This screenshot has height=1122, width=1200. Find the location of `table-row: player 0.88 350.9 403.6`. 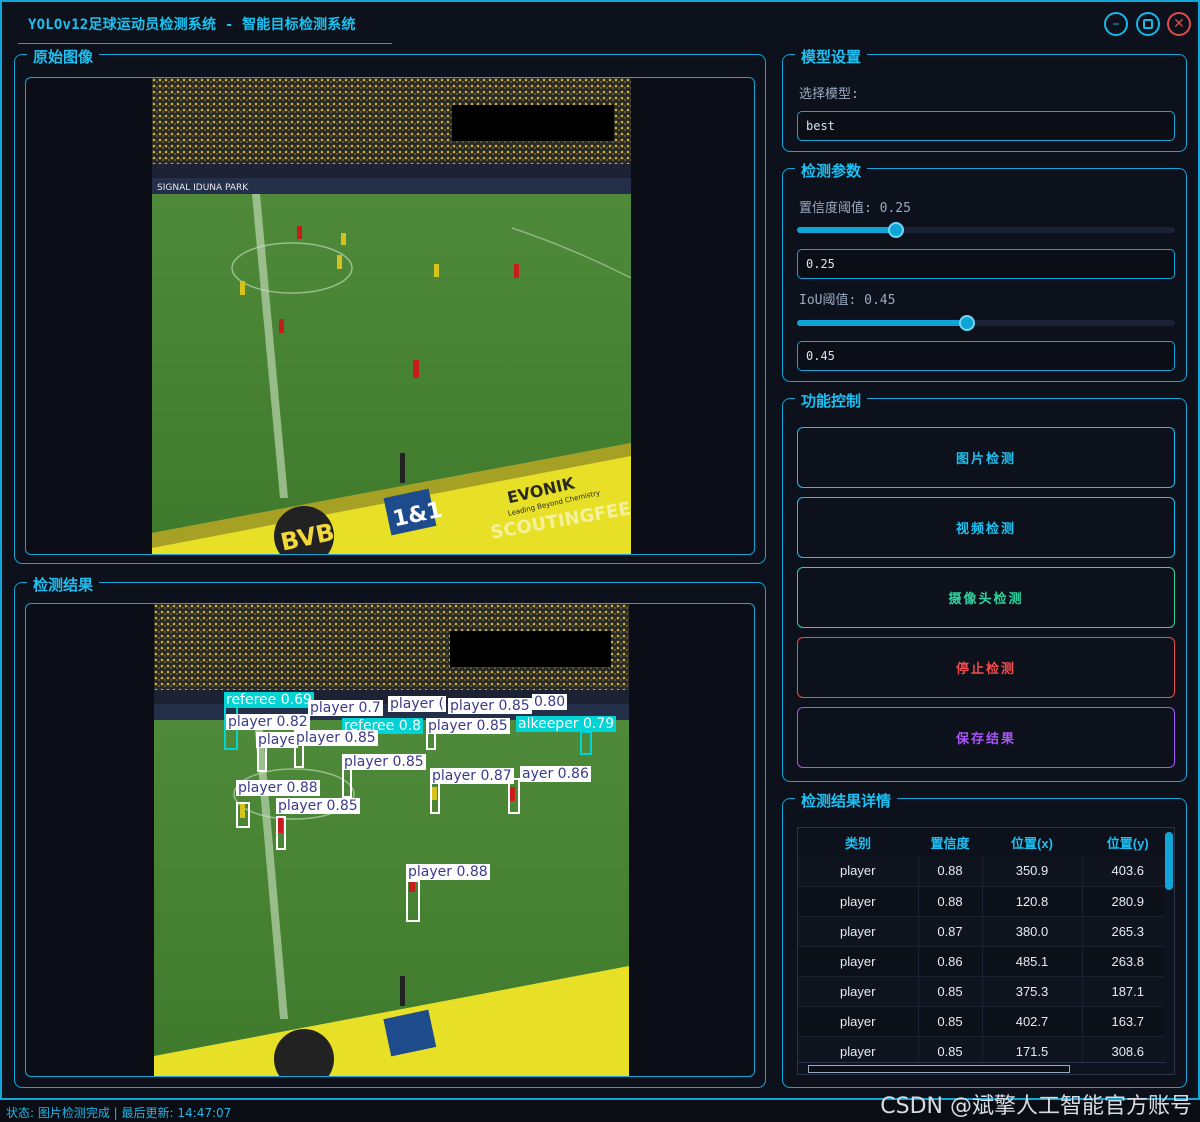

table-row: player 0.88 350.9 403.6 is located at coordinates (986, 871).